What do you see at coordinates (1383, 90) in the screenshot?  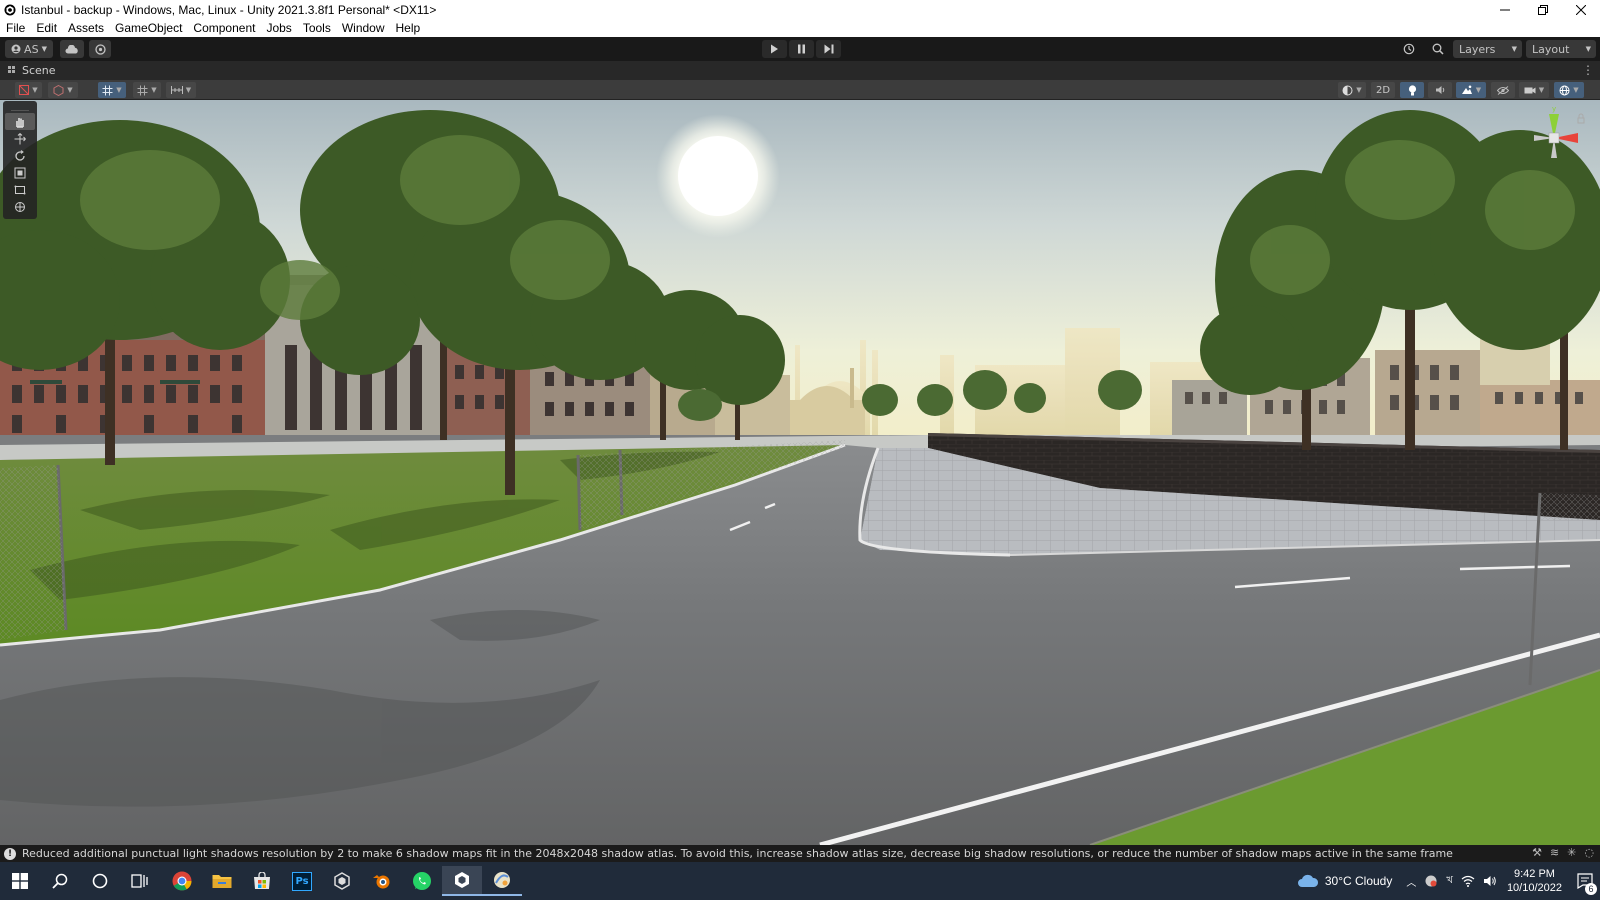 I see `toggle-2d-button: 2D` at bounding box center [1383, 90].